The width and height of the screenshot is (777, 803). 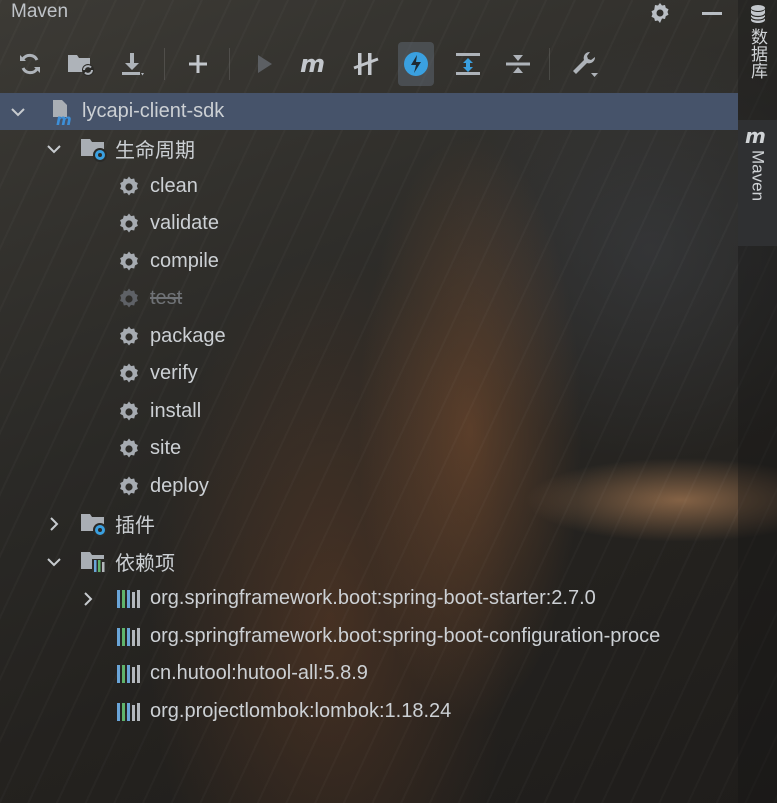 I want to click on goal-verify: verify, so click(x=369, y=373).